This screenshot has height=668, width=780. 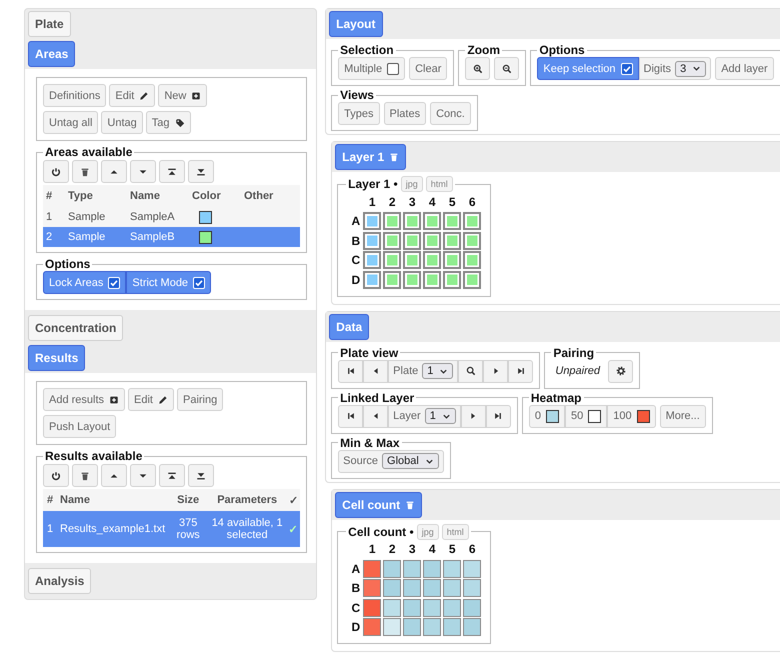 What do you see at coordinates (744, 68) in the screenshot?
I see `button: Add layer` at bounding box center [744, 68].